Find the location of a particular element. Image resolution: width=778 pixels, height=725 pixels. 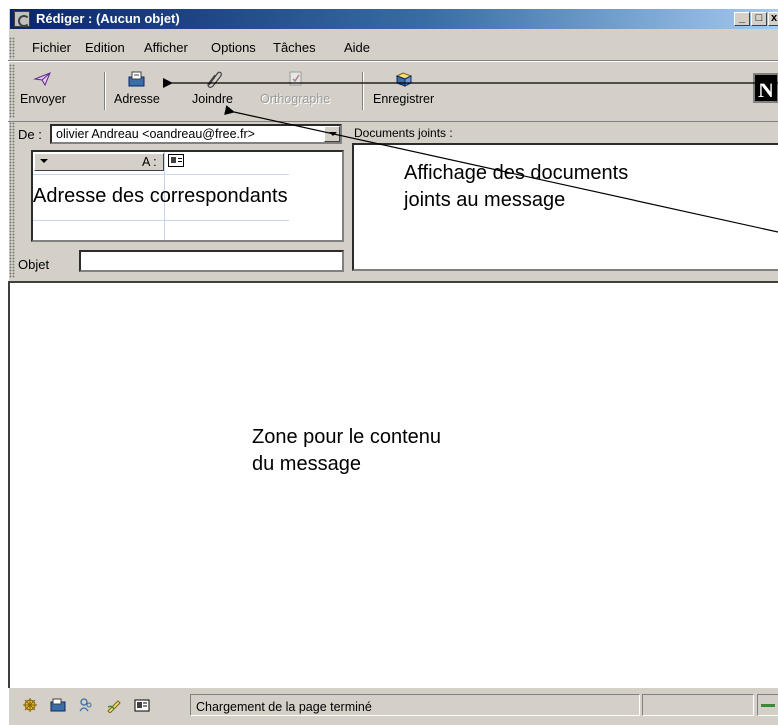

progress-field is located at coordinates (698, 705).